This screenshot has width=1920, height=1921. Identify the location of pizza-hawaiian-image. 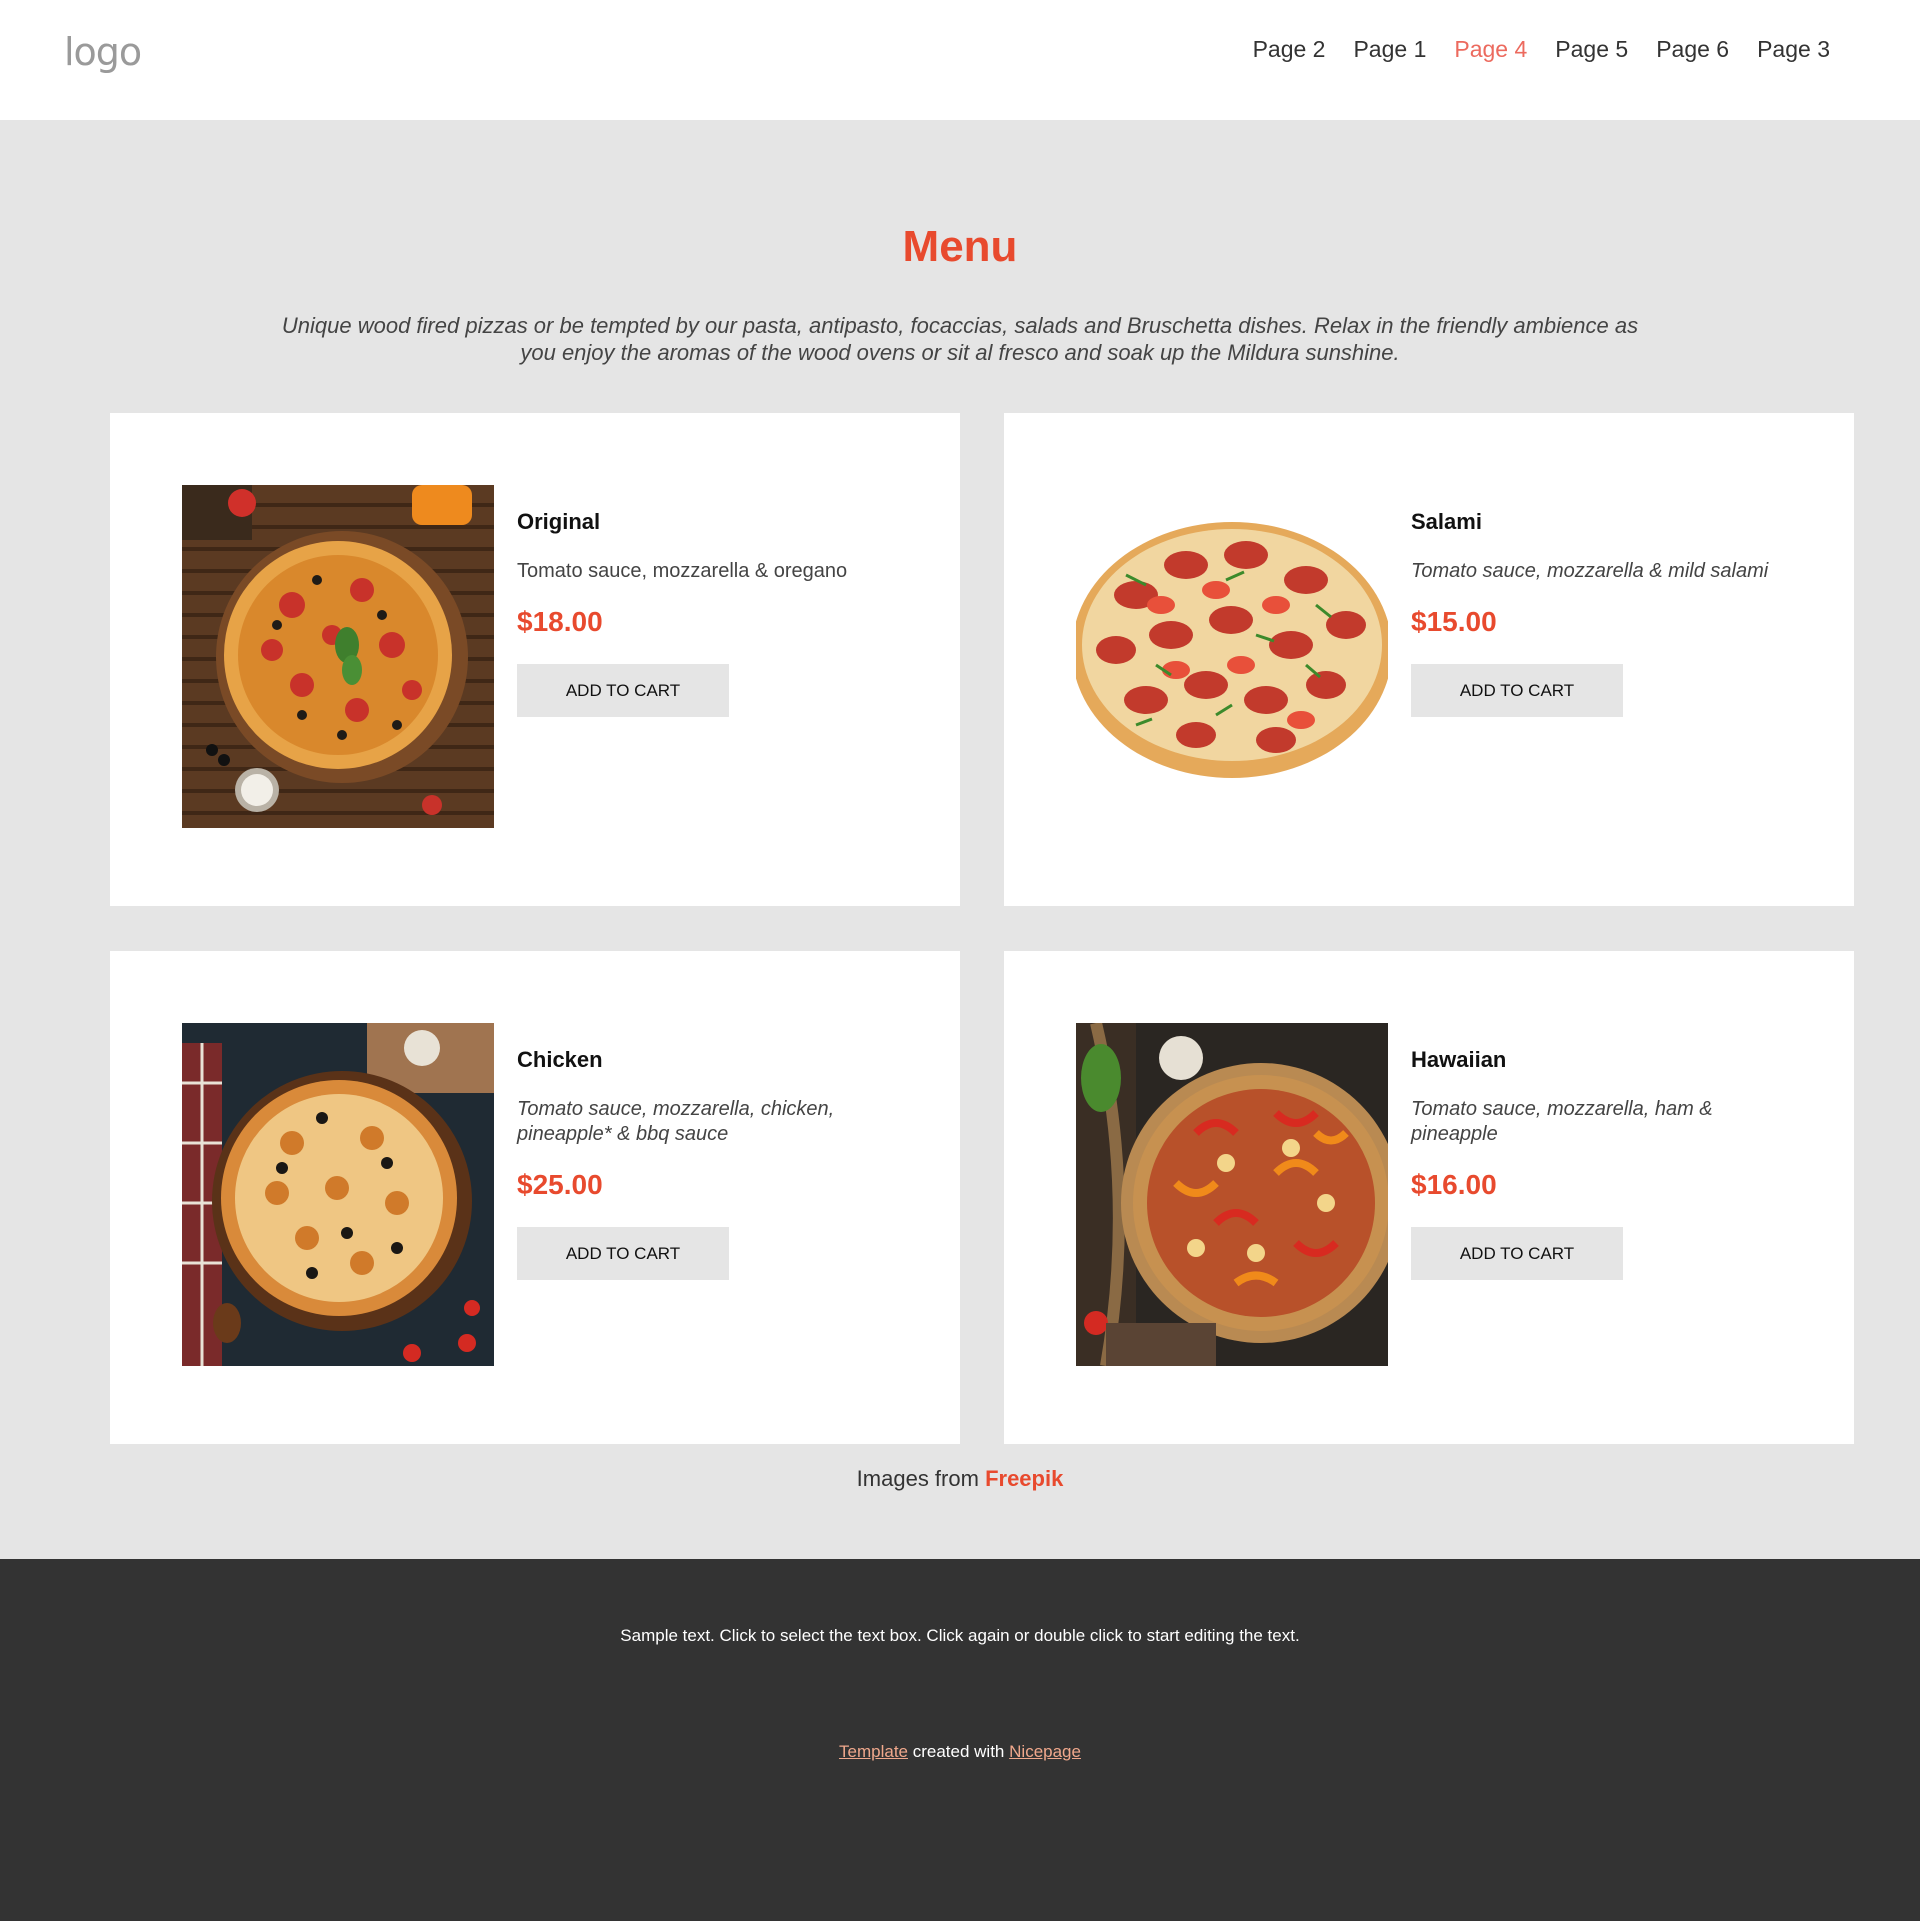
(1232, 1194).